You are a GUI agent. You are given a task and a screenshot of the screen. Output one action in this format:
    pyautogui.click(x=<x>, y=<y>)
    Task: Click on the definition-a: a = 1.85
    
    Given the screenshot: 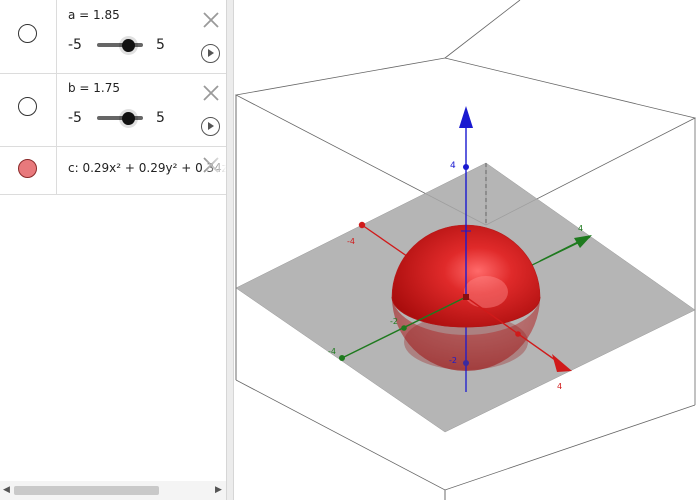 What is the action you would take?
    pyautogui.click(x=94, y=15)
    